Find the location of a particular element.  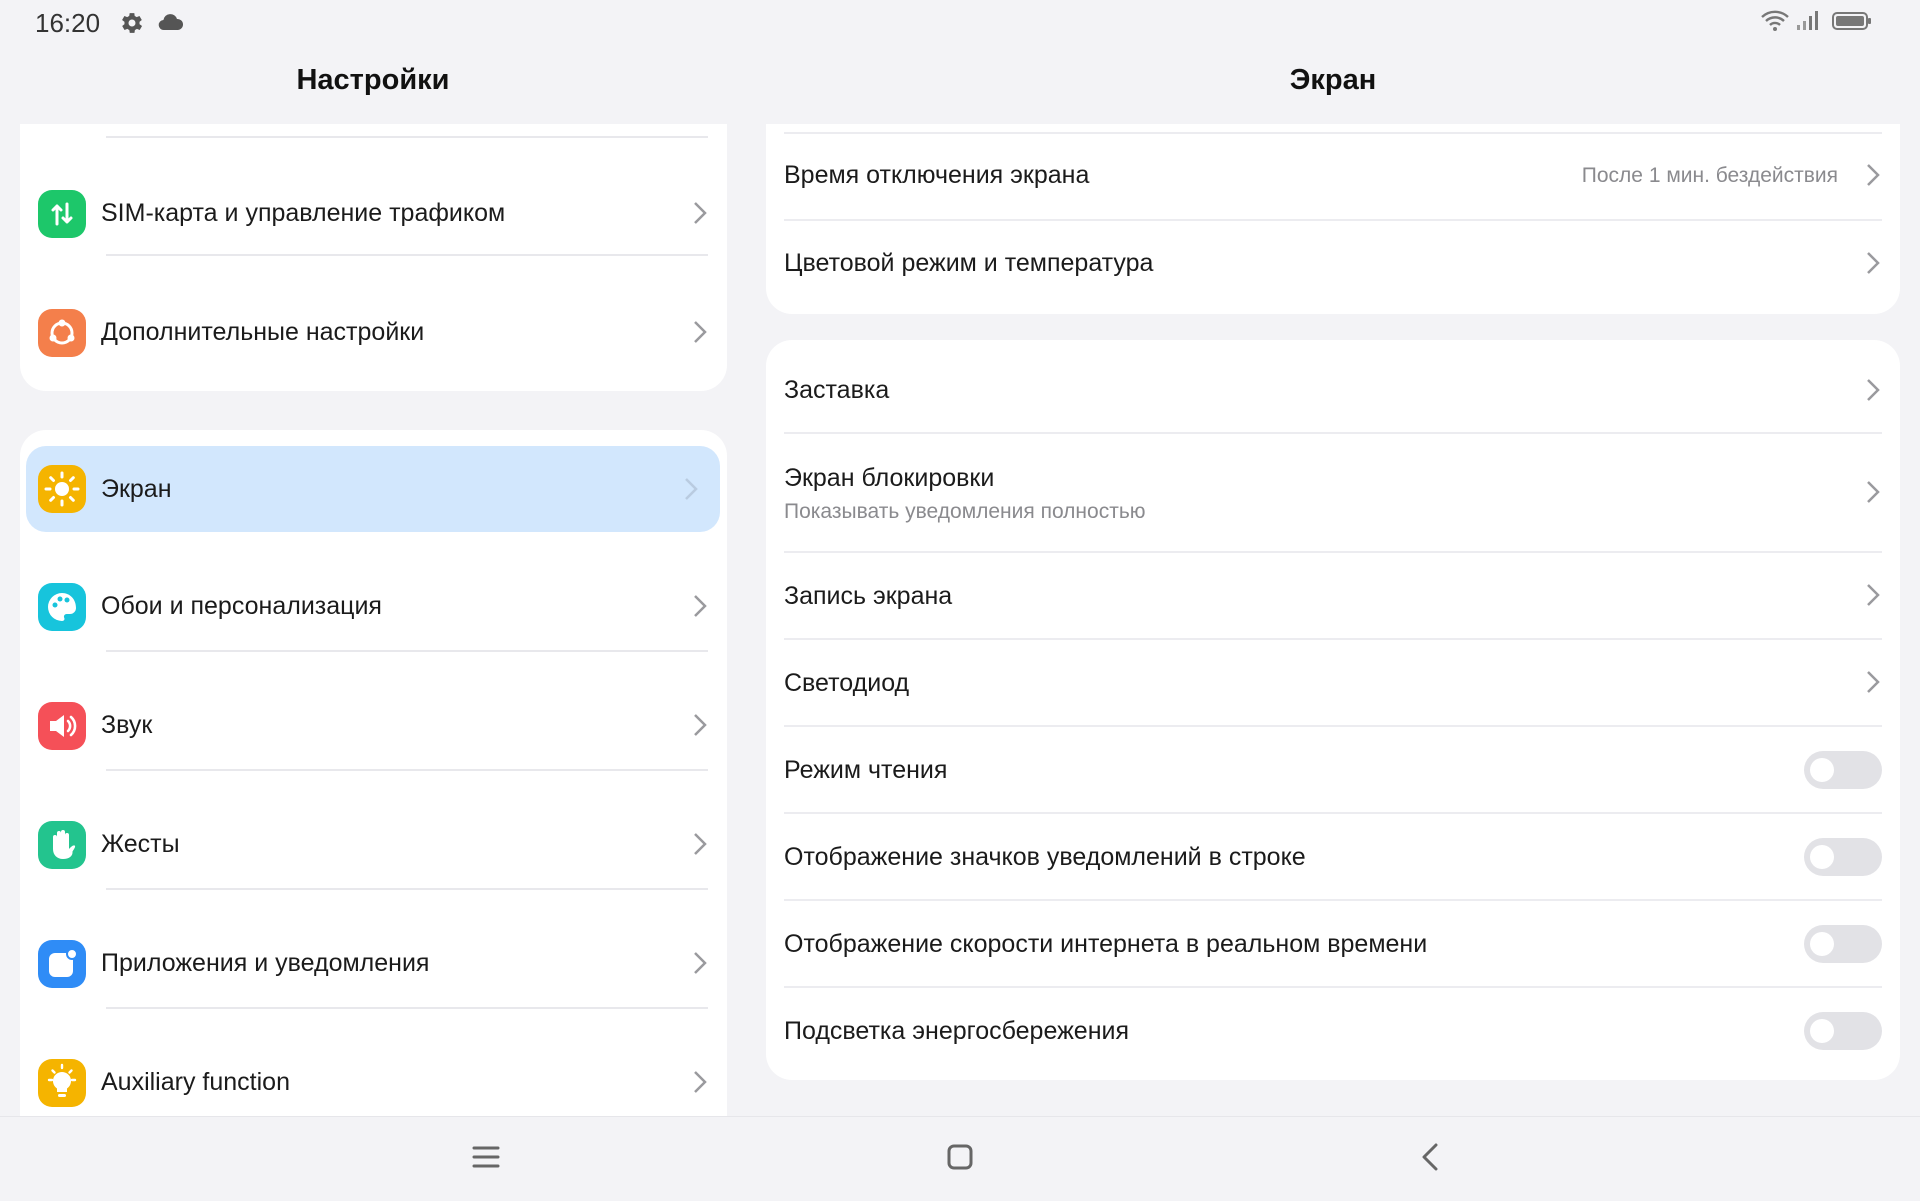

screen-recording-row: Запись экрана is located at coordinates (1333, 595).